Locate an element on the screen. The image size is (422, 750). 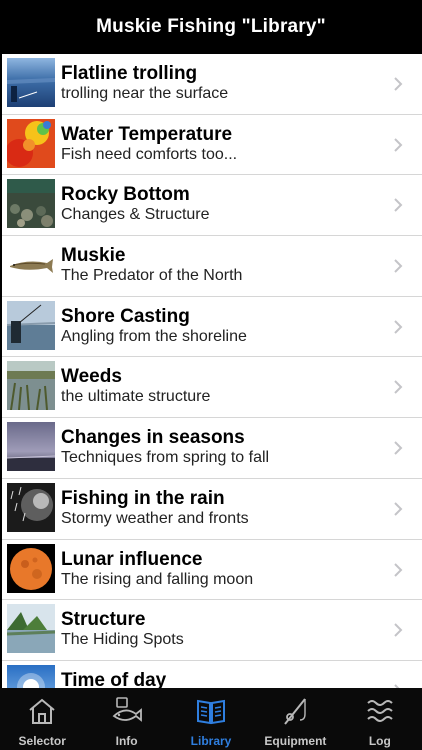
rocky-bottom-image is located at coordinates (31, 204).